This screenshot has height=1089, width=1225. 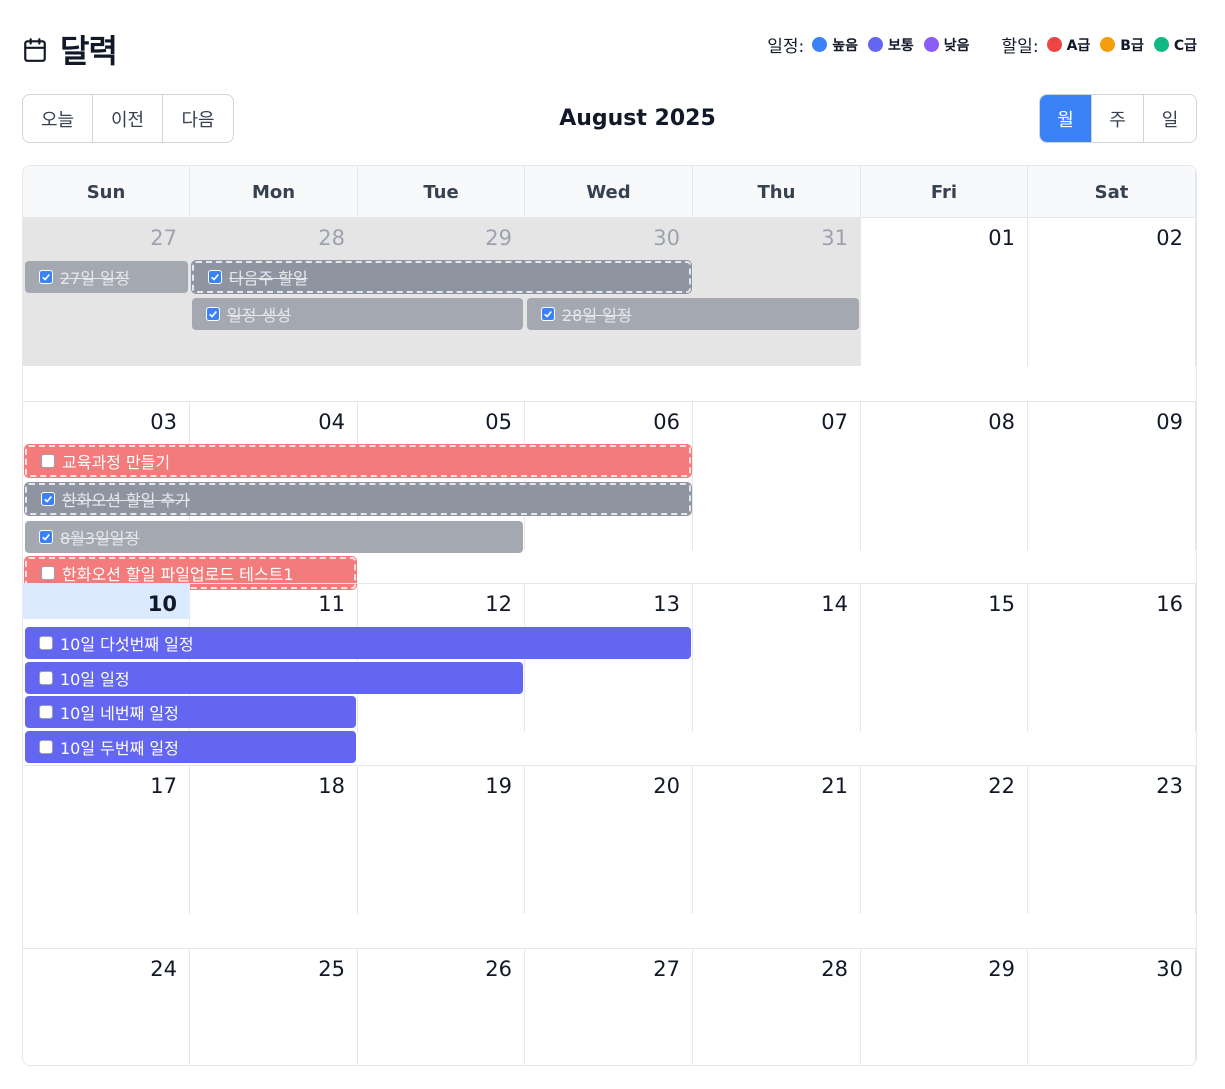 I want to click on day-number: 19, so click(x=498, y=786).